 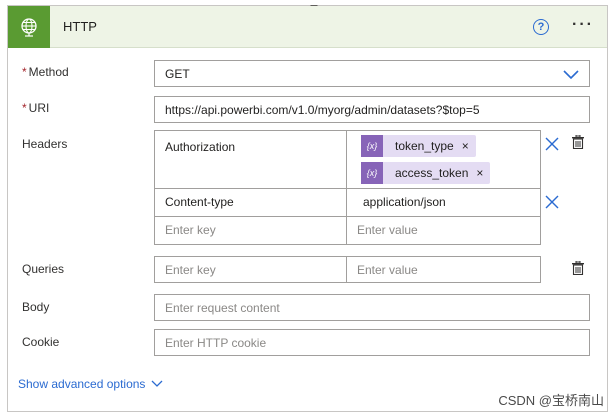 What do you see at coordinates (372, 307) in the screenshot?
I see `body-input: Enter request content` at bounding box center [372, 307].